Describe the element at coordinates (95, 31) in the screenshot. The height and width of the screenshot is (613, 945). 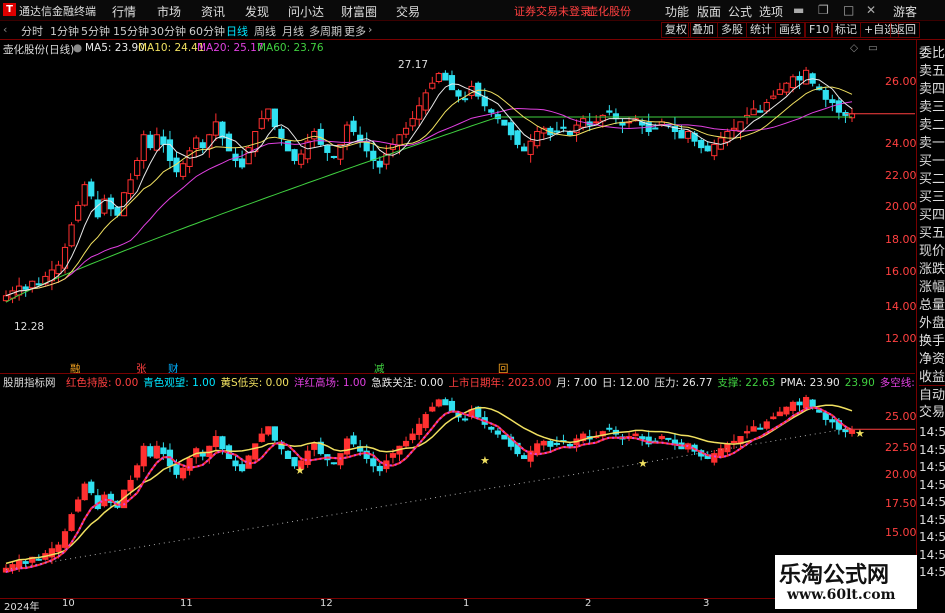
I see `tab-5min: 5分钟` at that location.